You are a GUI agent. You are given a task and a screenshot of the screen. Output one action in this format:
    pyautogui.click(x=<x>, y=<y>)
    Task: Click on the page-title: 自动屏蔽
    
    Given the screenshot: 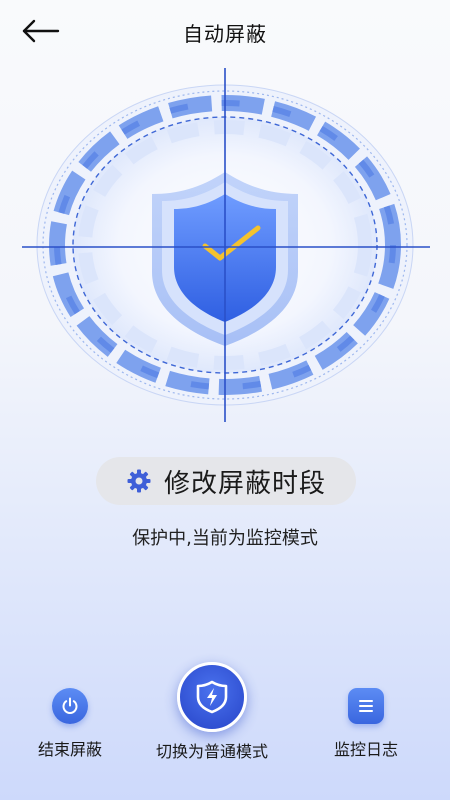 What is the action you would take?
    pyautogui.click(x=225, y=34)
    